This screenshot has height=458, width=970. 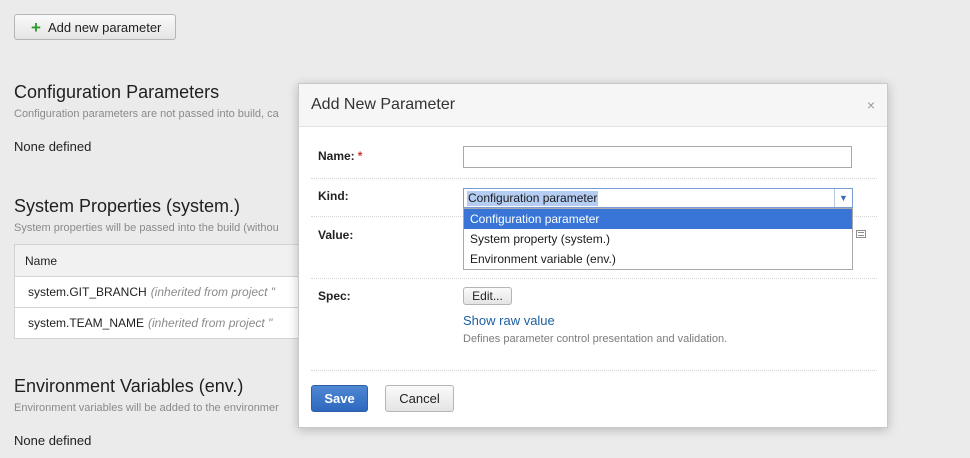 What do you see at coordinates (53, 146) in the screenshot?
I see `config-none-defined: None defined` at bounding box center [53, 146].